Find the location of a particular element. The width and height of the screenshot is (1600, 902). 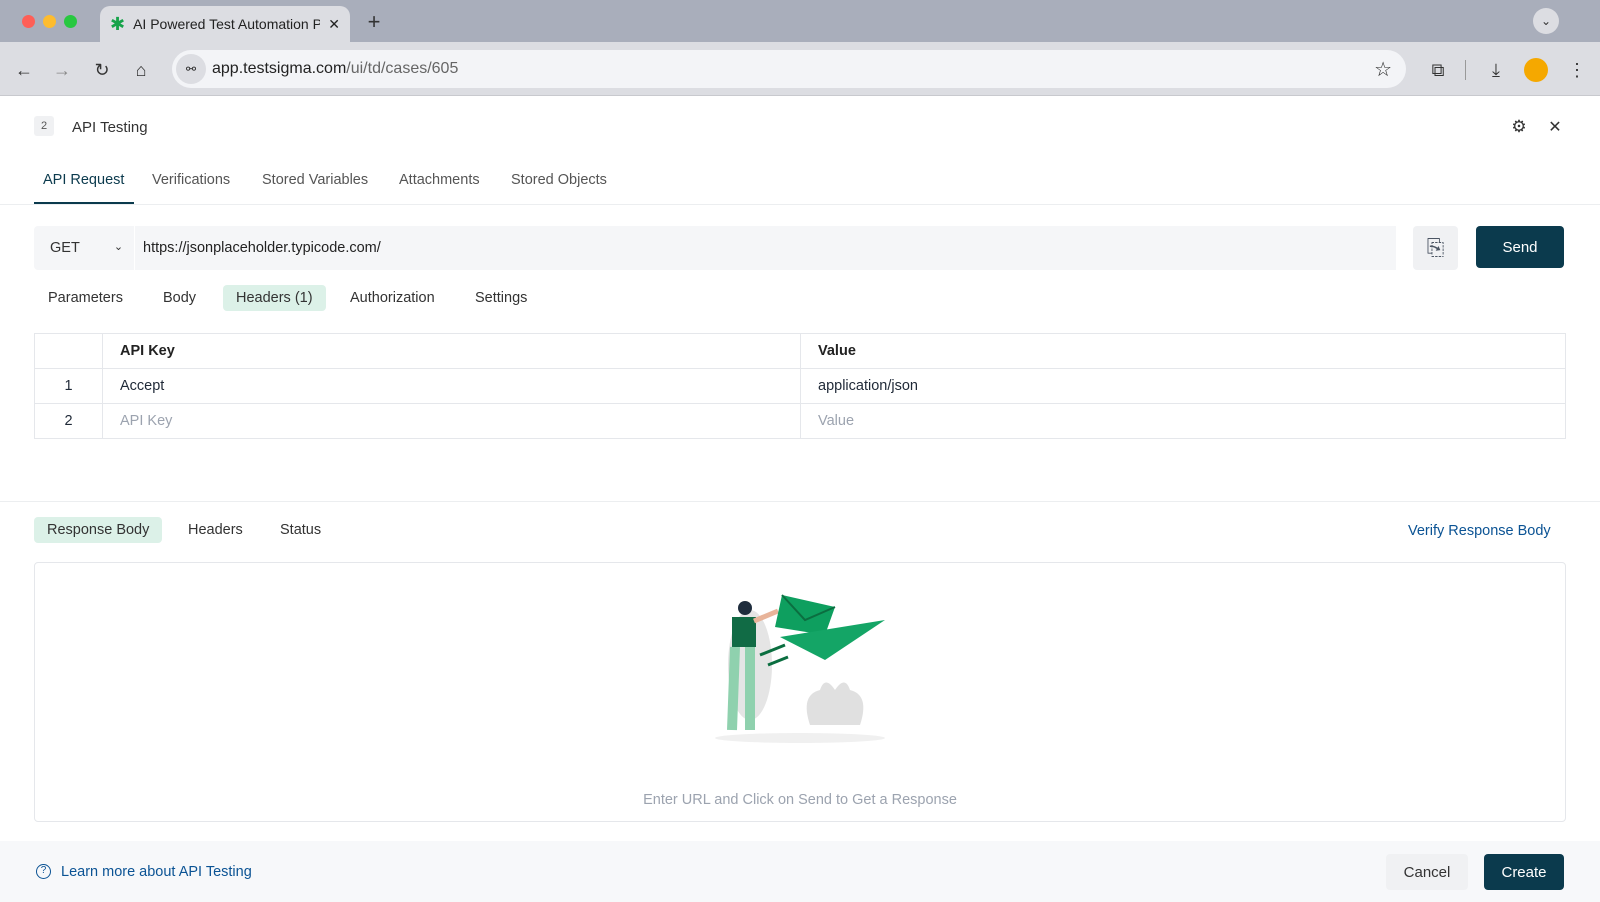

address-bar: ⚯ app.testsigma.com/ui/td/cases/605 ☆ is located at coordinates (789, 69).